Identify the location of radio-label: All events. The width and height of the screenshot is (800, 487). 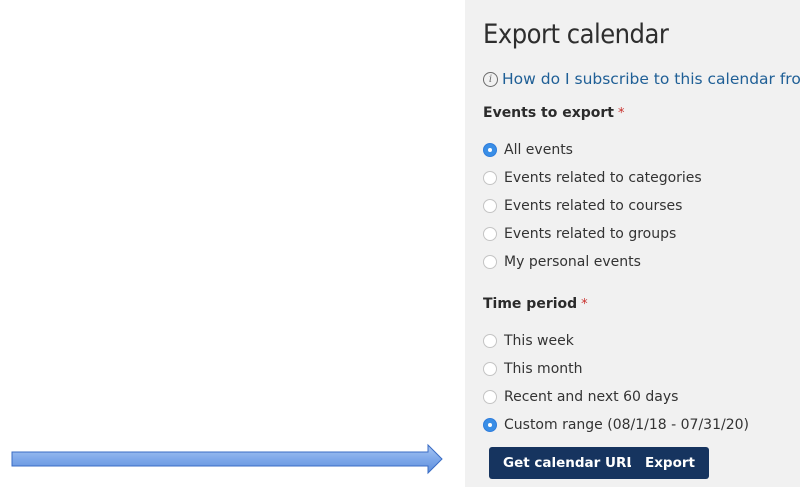
(538, 150).